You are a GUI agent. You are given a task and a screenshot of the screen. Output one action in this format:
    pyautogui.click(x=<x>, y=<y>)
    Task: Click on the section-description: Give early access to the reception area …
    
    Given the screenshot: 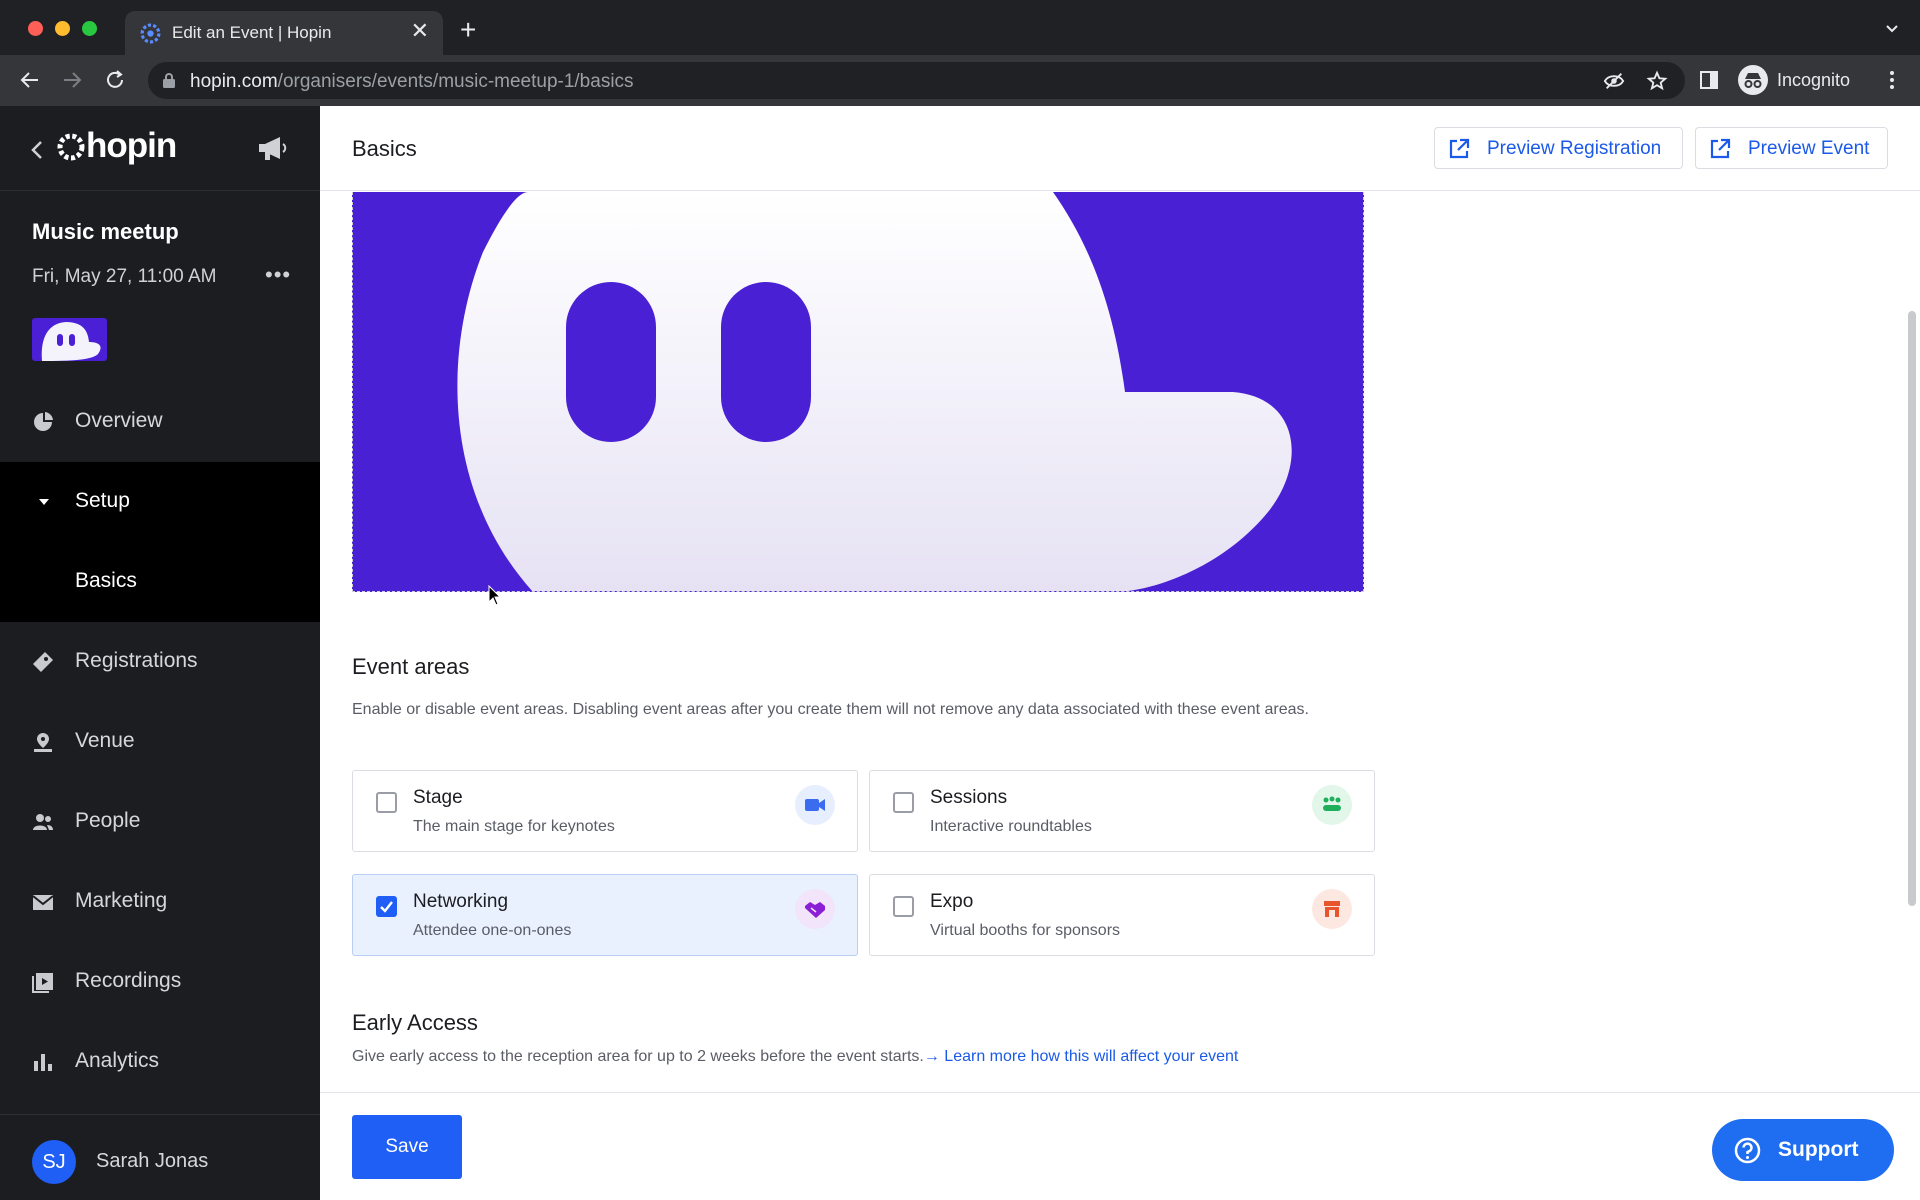 What is the action you would take?
    pyautogui.click(x=795, y=1057)
    